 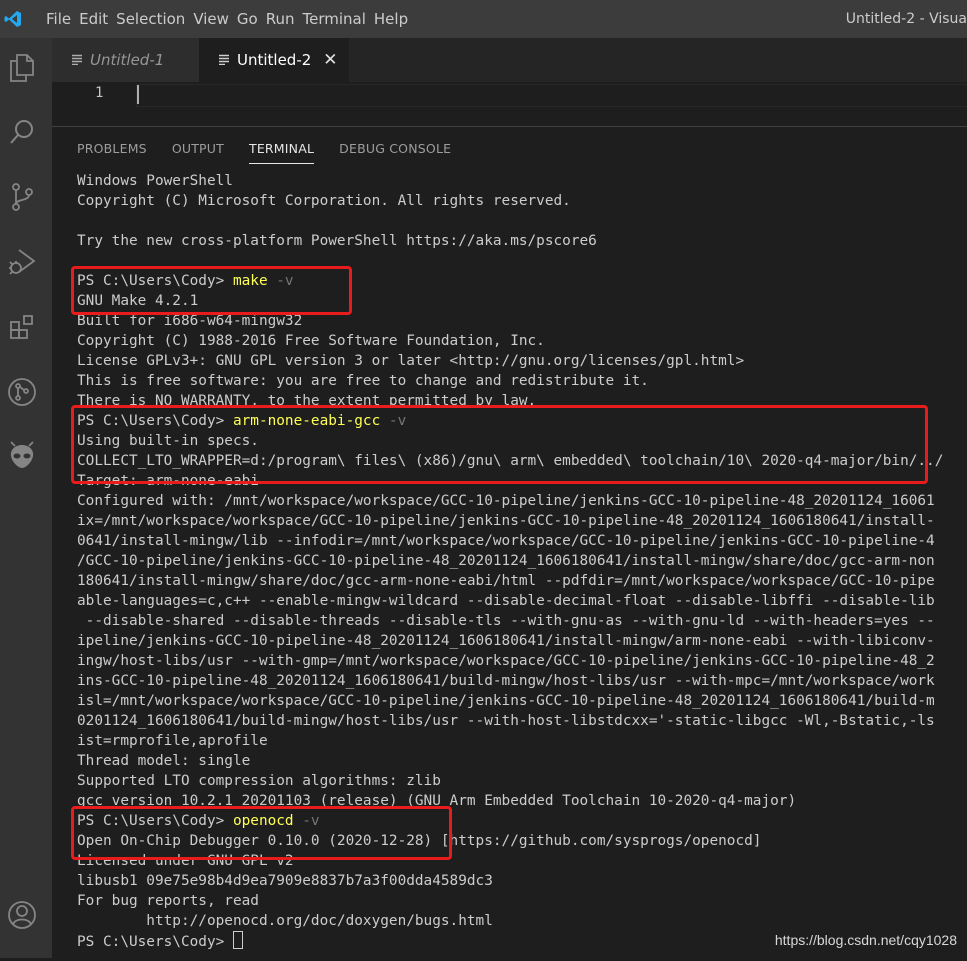 I want to click on source-control-icon, so click(x=22, y=197).